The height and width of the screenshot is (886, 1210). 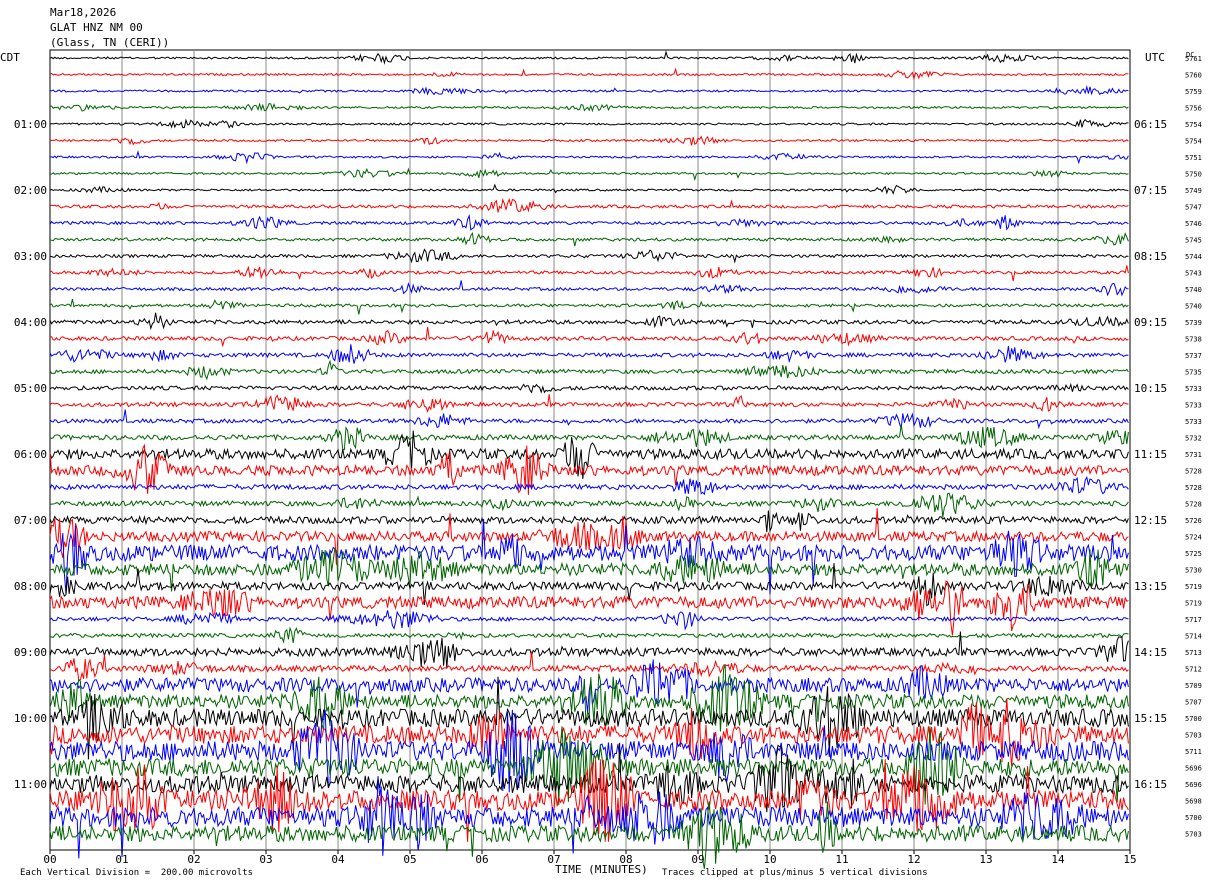 What do you see at coordinates (1150, 190) in the screenshot?
I see `utc-hour-label: 07:15` at bounding box center [1150, 190].